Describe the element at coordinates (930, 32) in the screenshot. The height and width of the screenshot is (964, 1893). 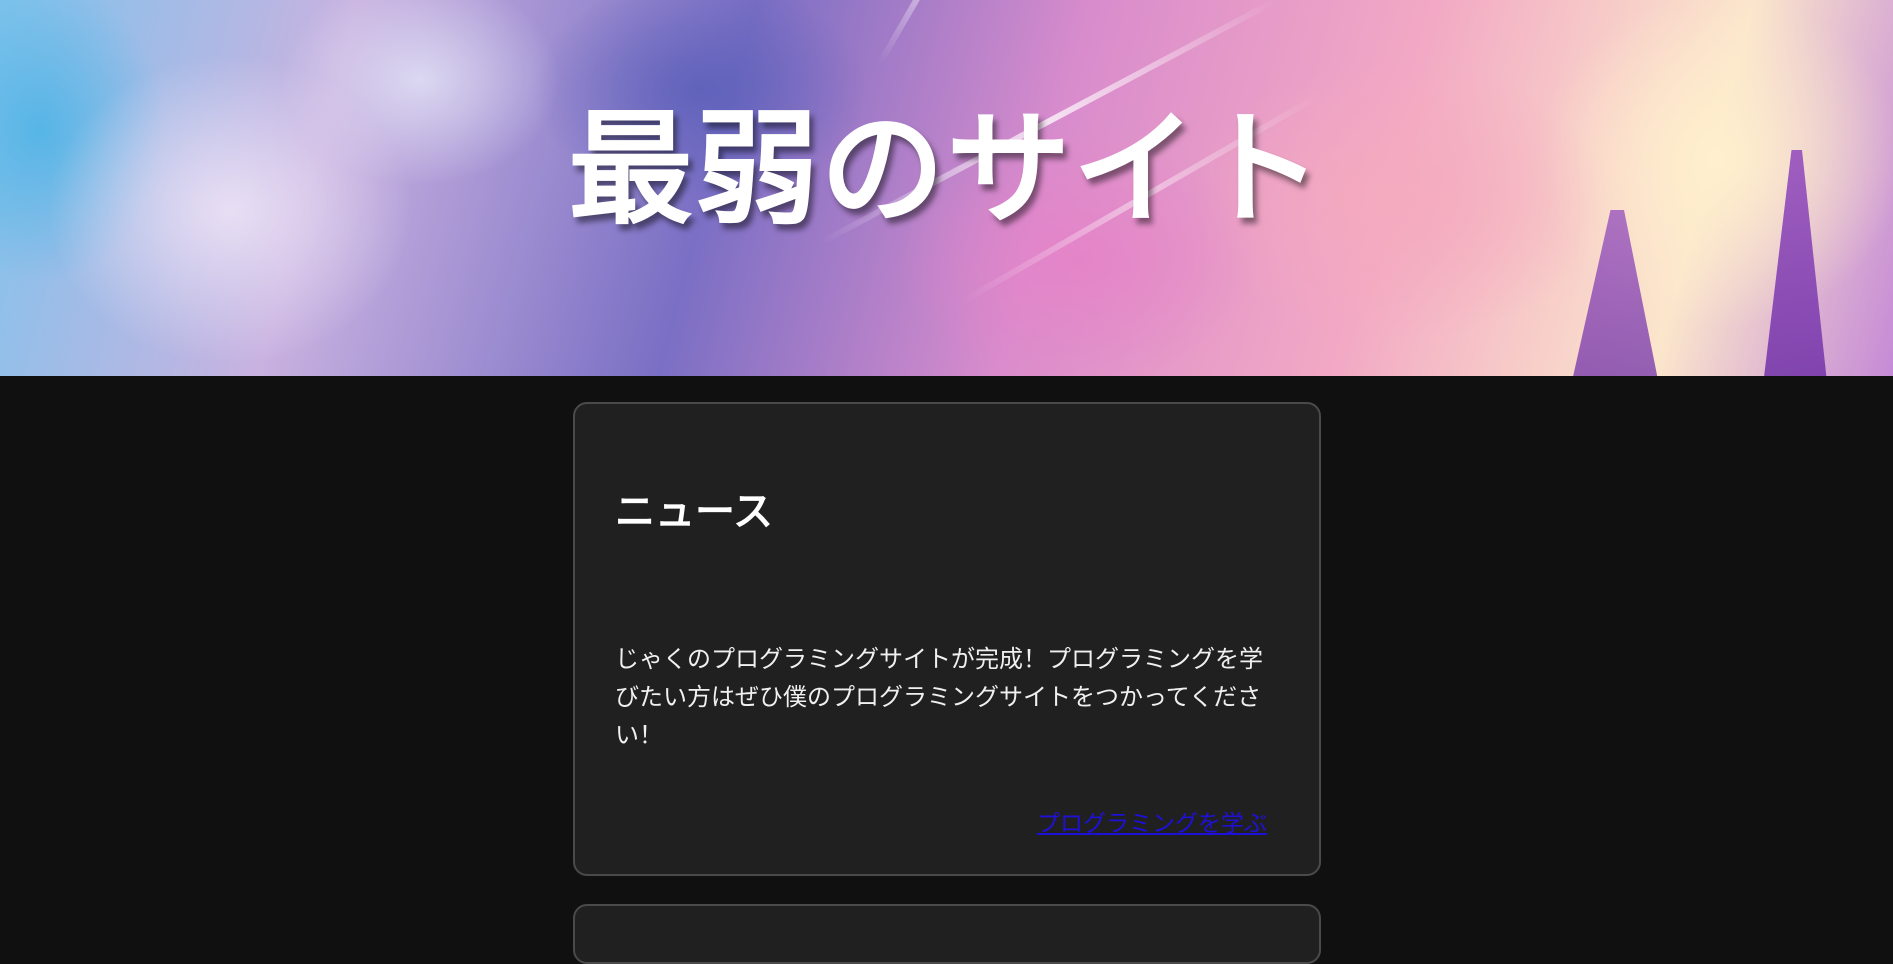
I see `light-streak` at that location.